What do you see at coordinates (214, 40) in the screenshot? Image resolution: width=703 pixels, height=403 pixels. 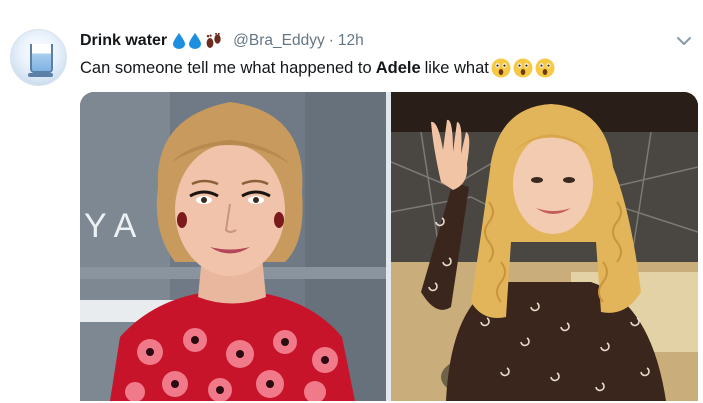 I see `footprints-icon` at bounding box center [214, 40].